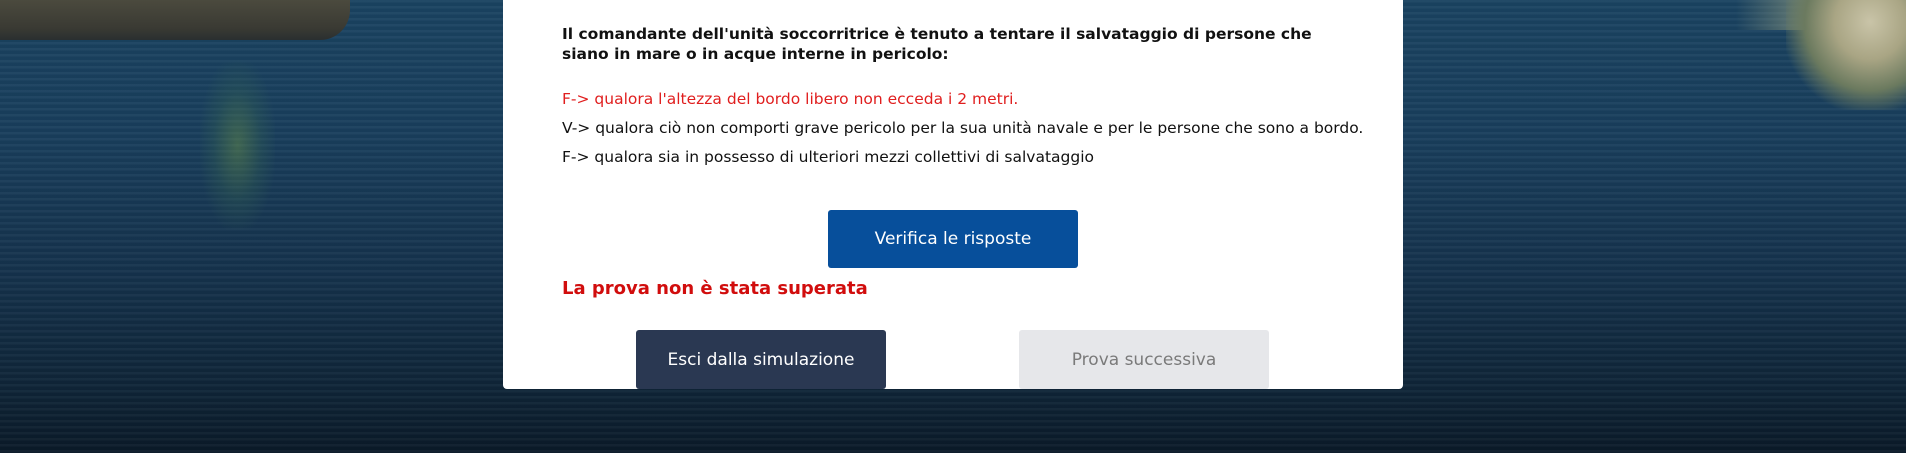 The image size is (1906, 453). What do you see at coordinates (1846, 55) in the screenshot?
I see `rock-right` at bounding box center [1846, 55].